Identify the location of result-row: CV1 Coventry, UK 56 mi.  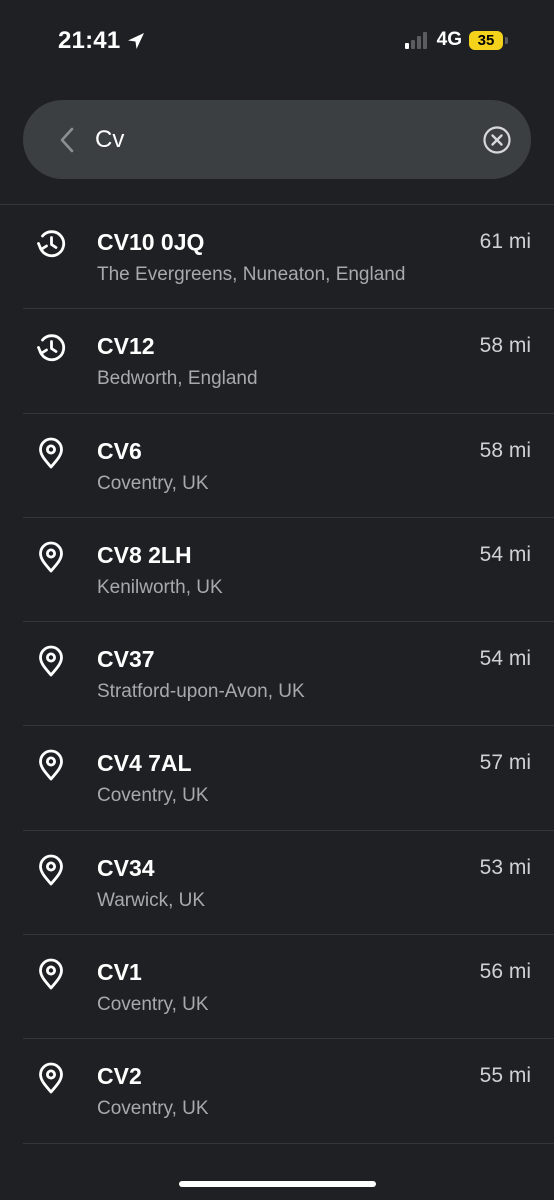
(277, 987).